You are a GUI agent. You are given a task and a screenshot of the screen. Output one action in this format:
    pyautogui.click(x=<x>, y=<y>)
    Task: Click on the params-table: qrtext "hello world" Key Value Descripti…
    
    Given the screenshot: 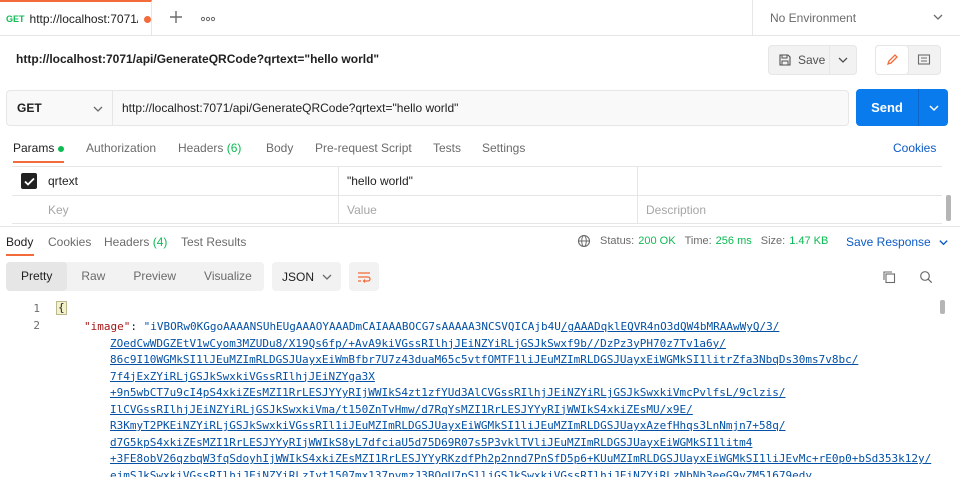 What is the action you would take?
    pyautogui.click(x=477, y=195)
    